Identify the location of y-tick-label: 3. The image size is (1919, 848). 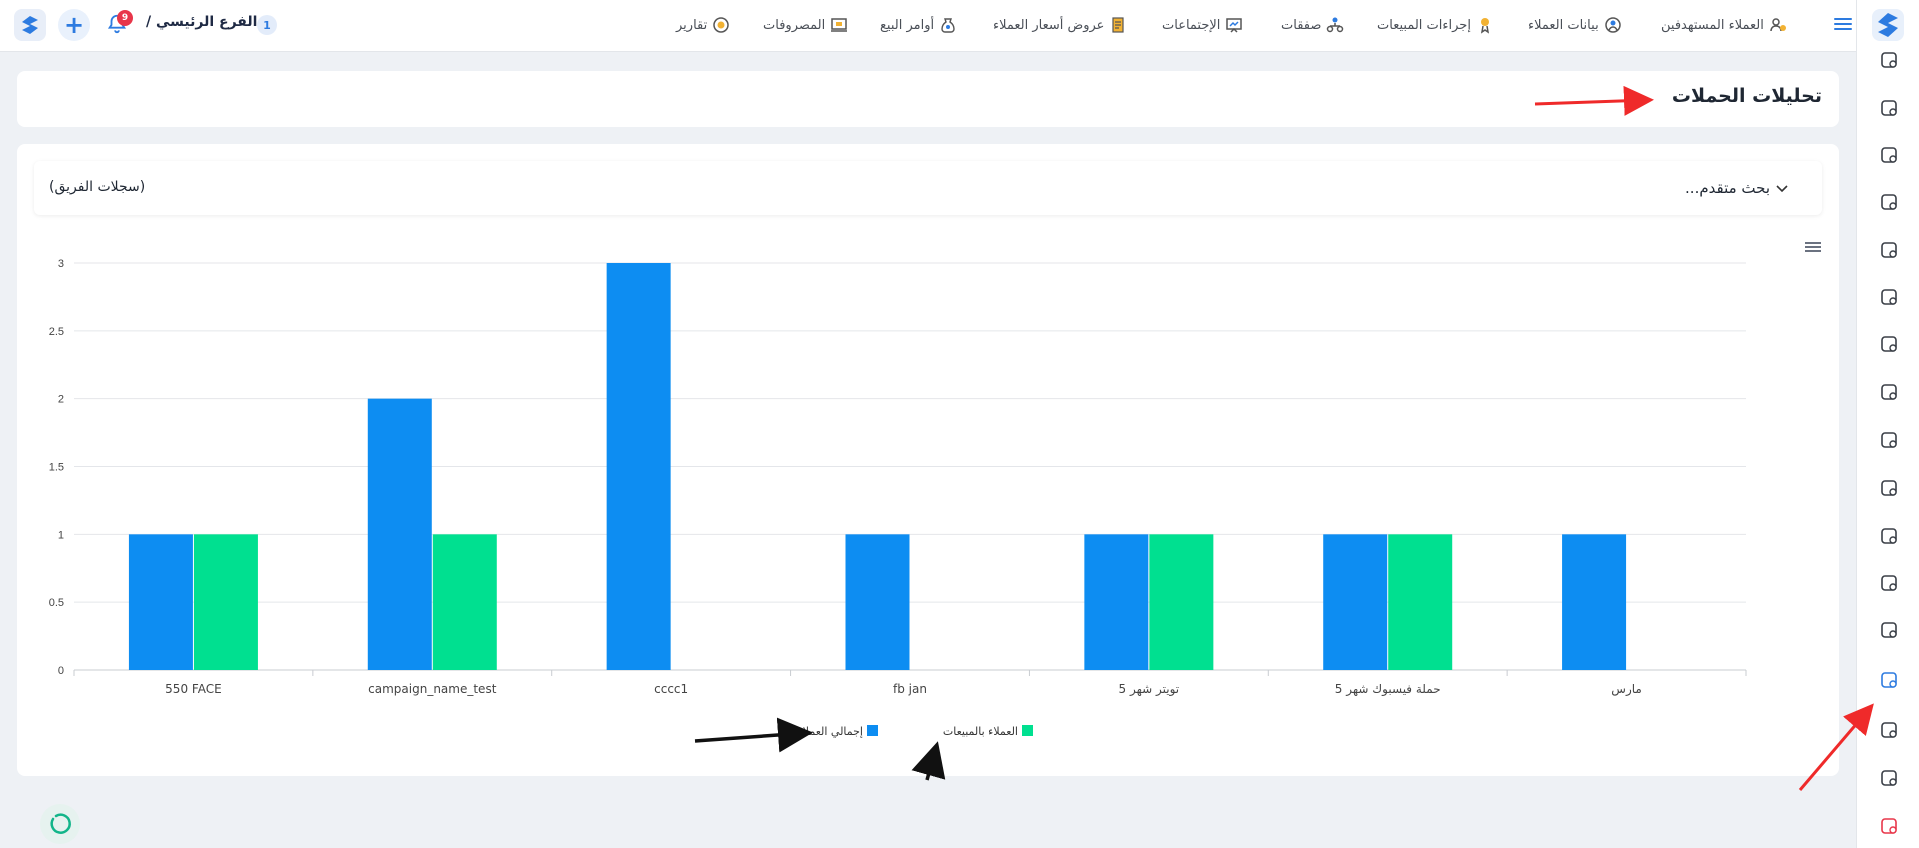
(61, 264).